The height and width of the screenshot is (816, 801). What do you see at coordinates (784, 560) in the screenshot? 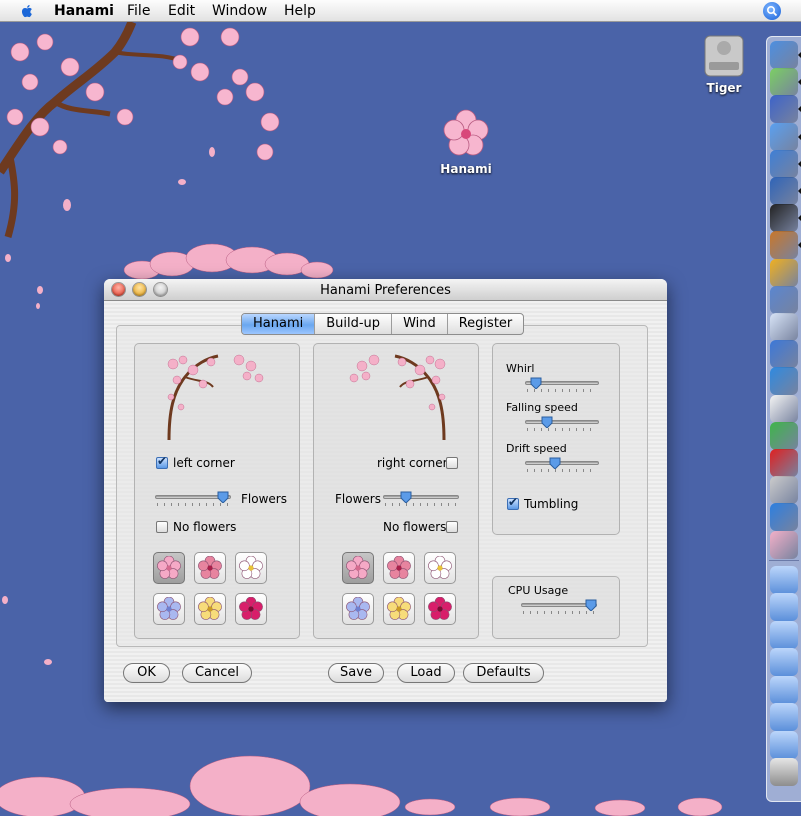
I see `dock-separator` at bounding box center [784, 560].